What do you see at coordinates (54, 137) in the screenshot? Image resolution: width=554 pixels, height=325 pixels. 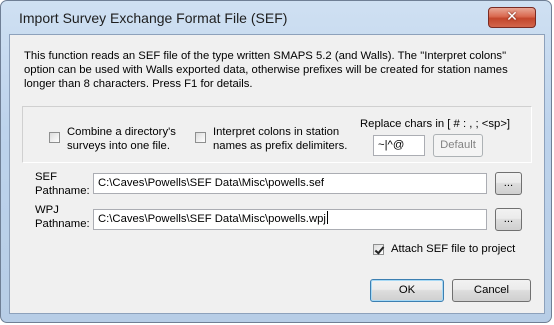 I see `combine-checkbox` at bounding box center [54, 137].